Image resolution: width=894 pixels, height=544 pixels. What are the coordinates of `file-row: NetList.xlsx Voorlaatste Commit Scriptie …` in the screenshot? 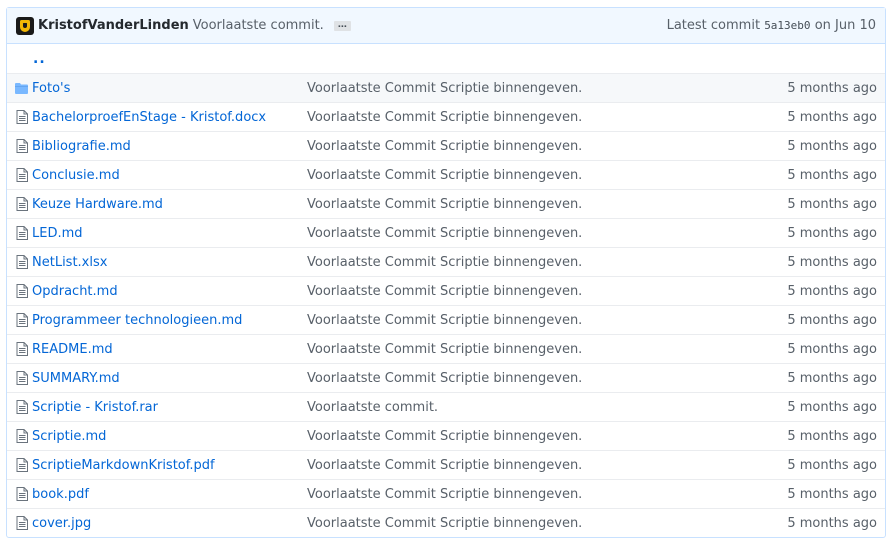 It's located at (446, 261).